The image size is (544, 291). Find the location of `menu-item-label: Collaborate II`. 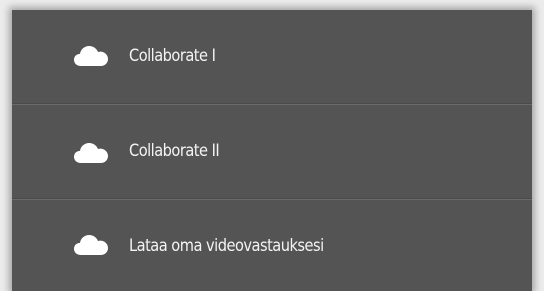

menu-item-label: Collaborate II is located at coordinates (174, 151).